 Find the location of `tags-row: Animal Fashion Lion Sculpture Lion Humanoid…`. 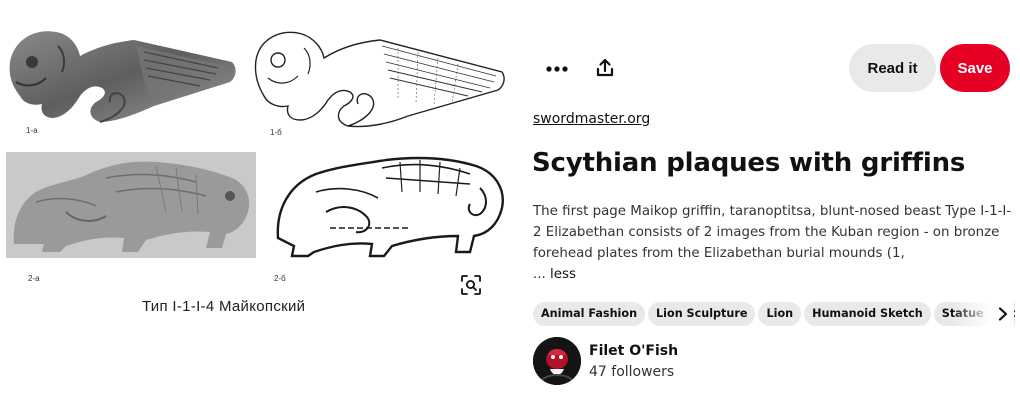

tags-row: Animal Fashion Lion Sculpture Lion Humanoid… is located at coordinates (774, 315).